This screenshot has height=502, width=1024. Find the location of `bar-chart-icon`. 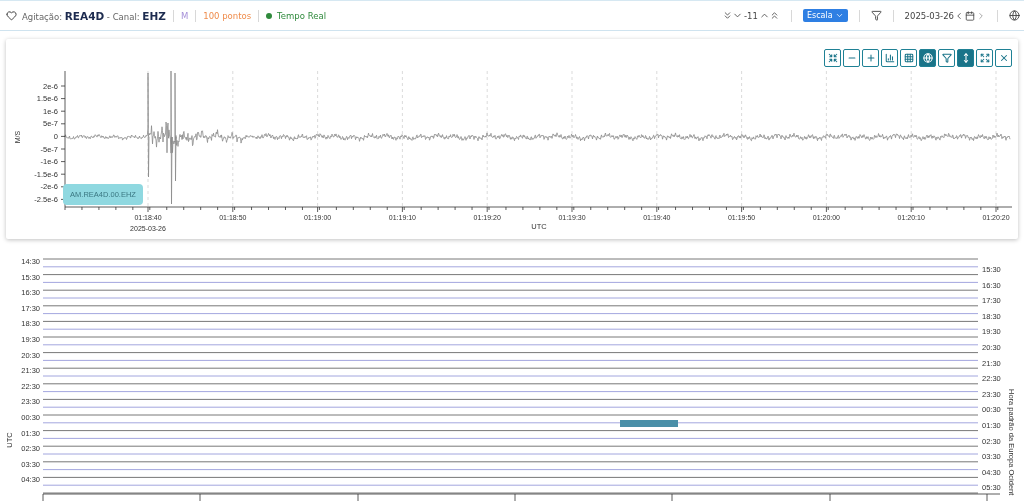

bar-chart-icon is located at coordinates (889, 58).